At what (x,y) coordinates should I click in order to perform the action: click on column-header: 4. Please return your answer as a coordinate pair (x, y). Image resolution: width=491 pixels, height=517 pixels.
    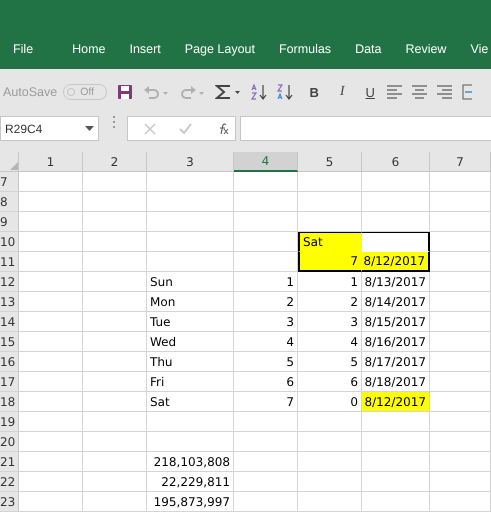
    Looking at the image, I should click on (266, 162).